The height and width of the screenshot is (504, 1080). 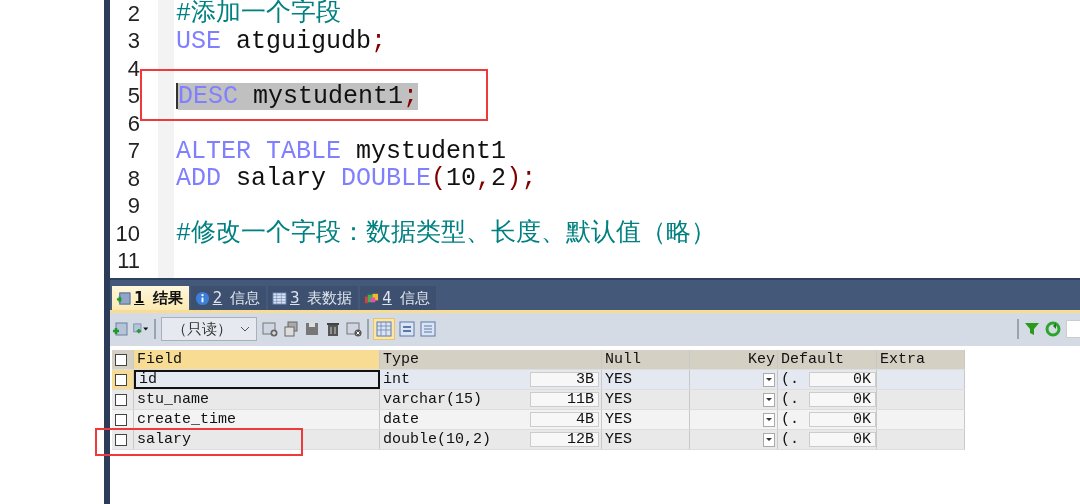 I want to click on line-number: 4, so click(x=133, y=68).